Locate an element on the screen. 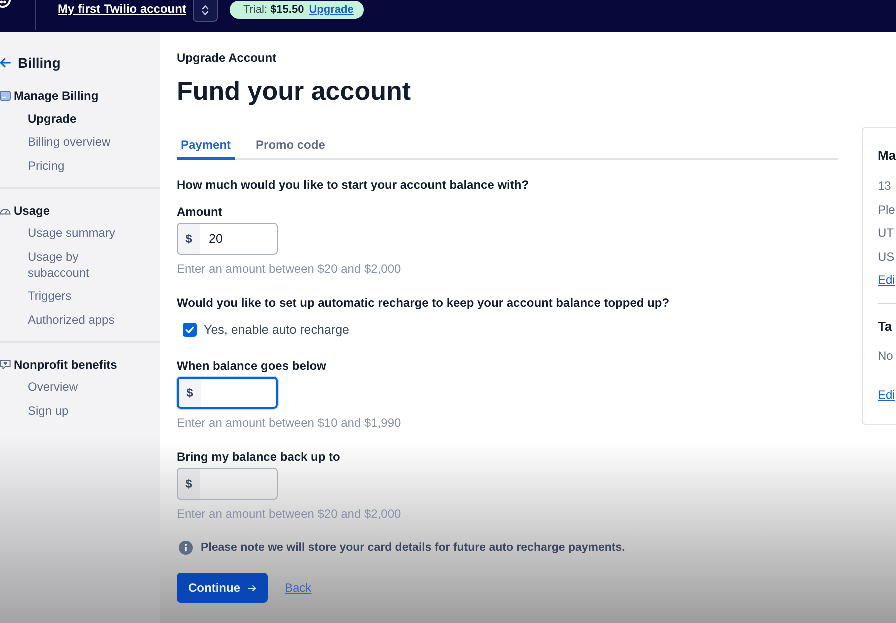 The image size is (896, 623). question-text: Would you like to set up automatic recharge to keep your account balance topped up? is located at coordinates (423, 303).